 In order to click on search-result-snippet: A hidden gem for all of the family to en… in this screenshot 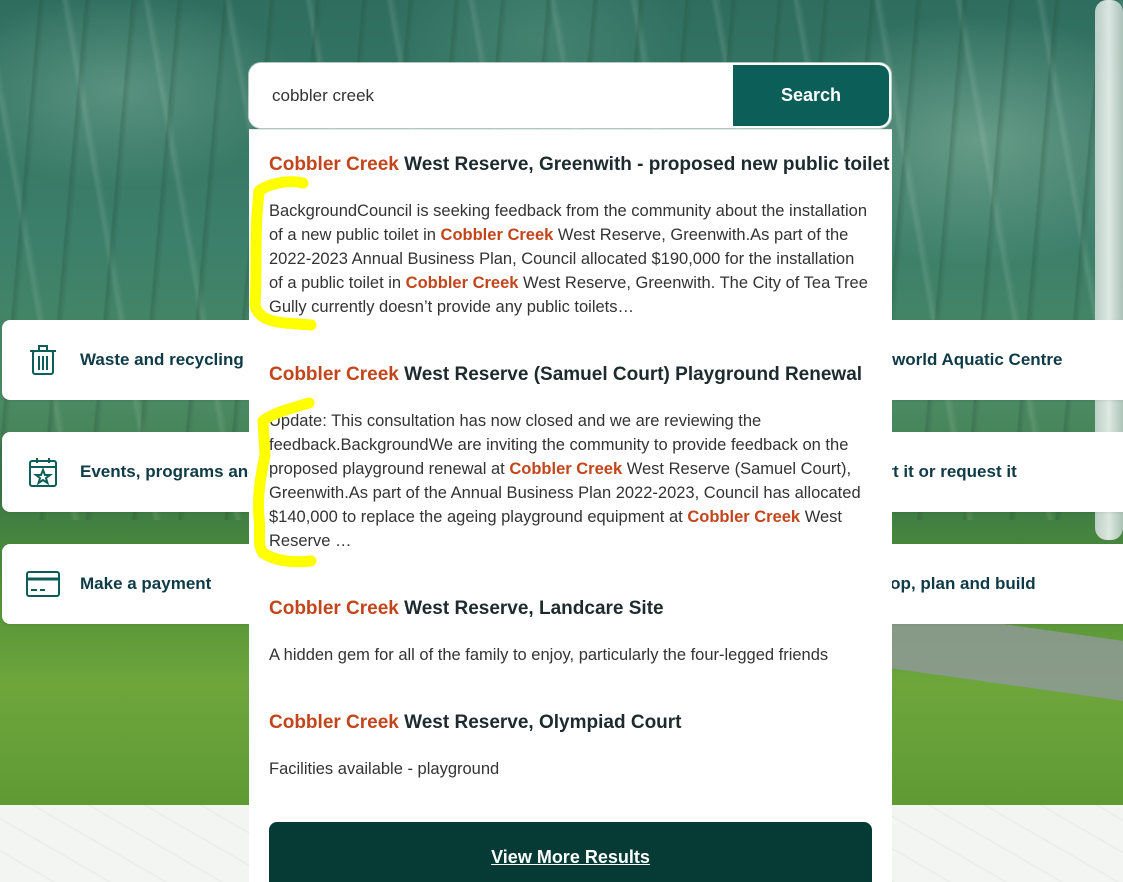, I will do `click(570, 655)`.